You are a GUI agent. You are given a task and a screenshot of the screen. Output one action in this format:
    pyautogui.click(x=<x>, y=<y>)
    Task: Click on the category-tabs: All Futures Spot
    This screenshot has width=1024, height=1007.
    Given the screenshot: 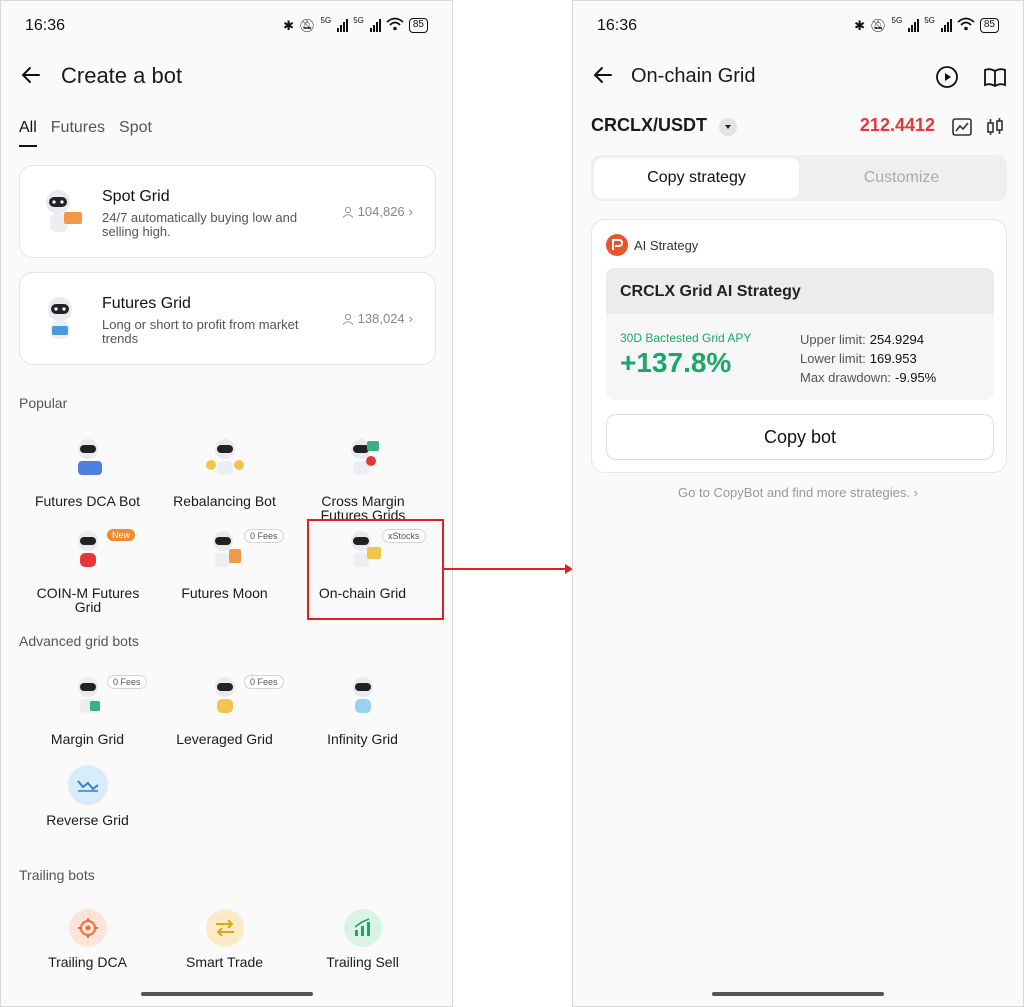 What is the action you would take?
    pyautogui.click(x=85, y=133)
    